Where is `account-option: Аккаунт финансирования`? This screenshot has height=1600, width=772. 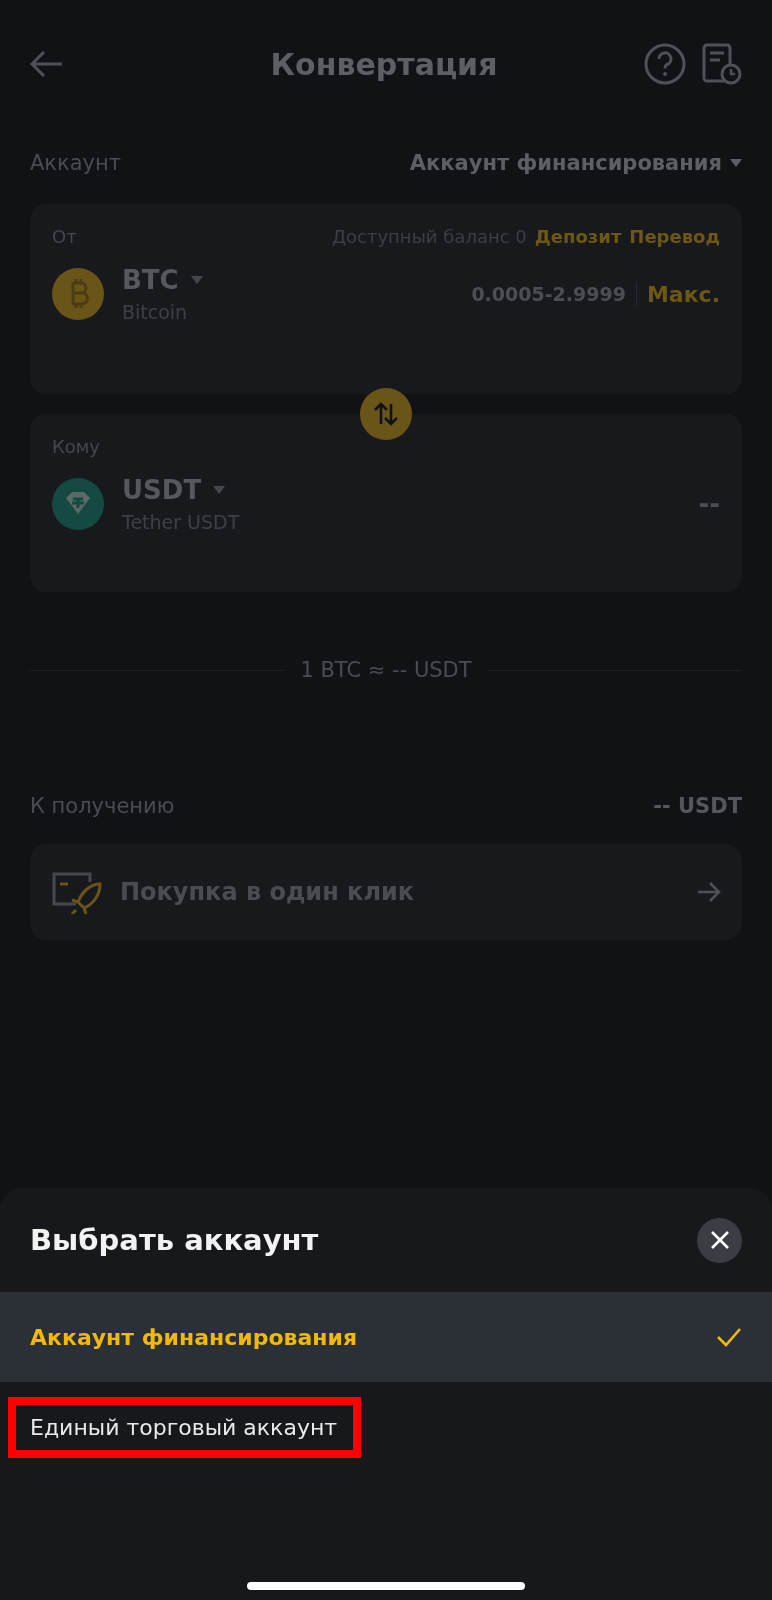 account-option: Аккаунт финансирования is located at coordinates (386, 1337).